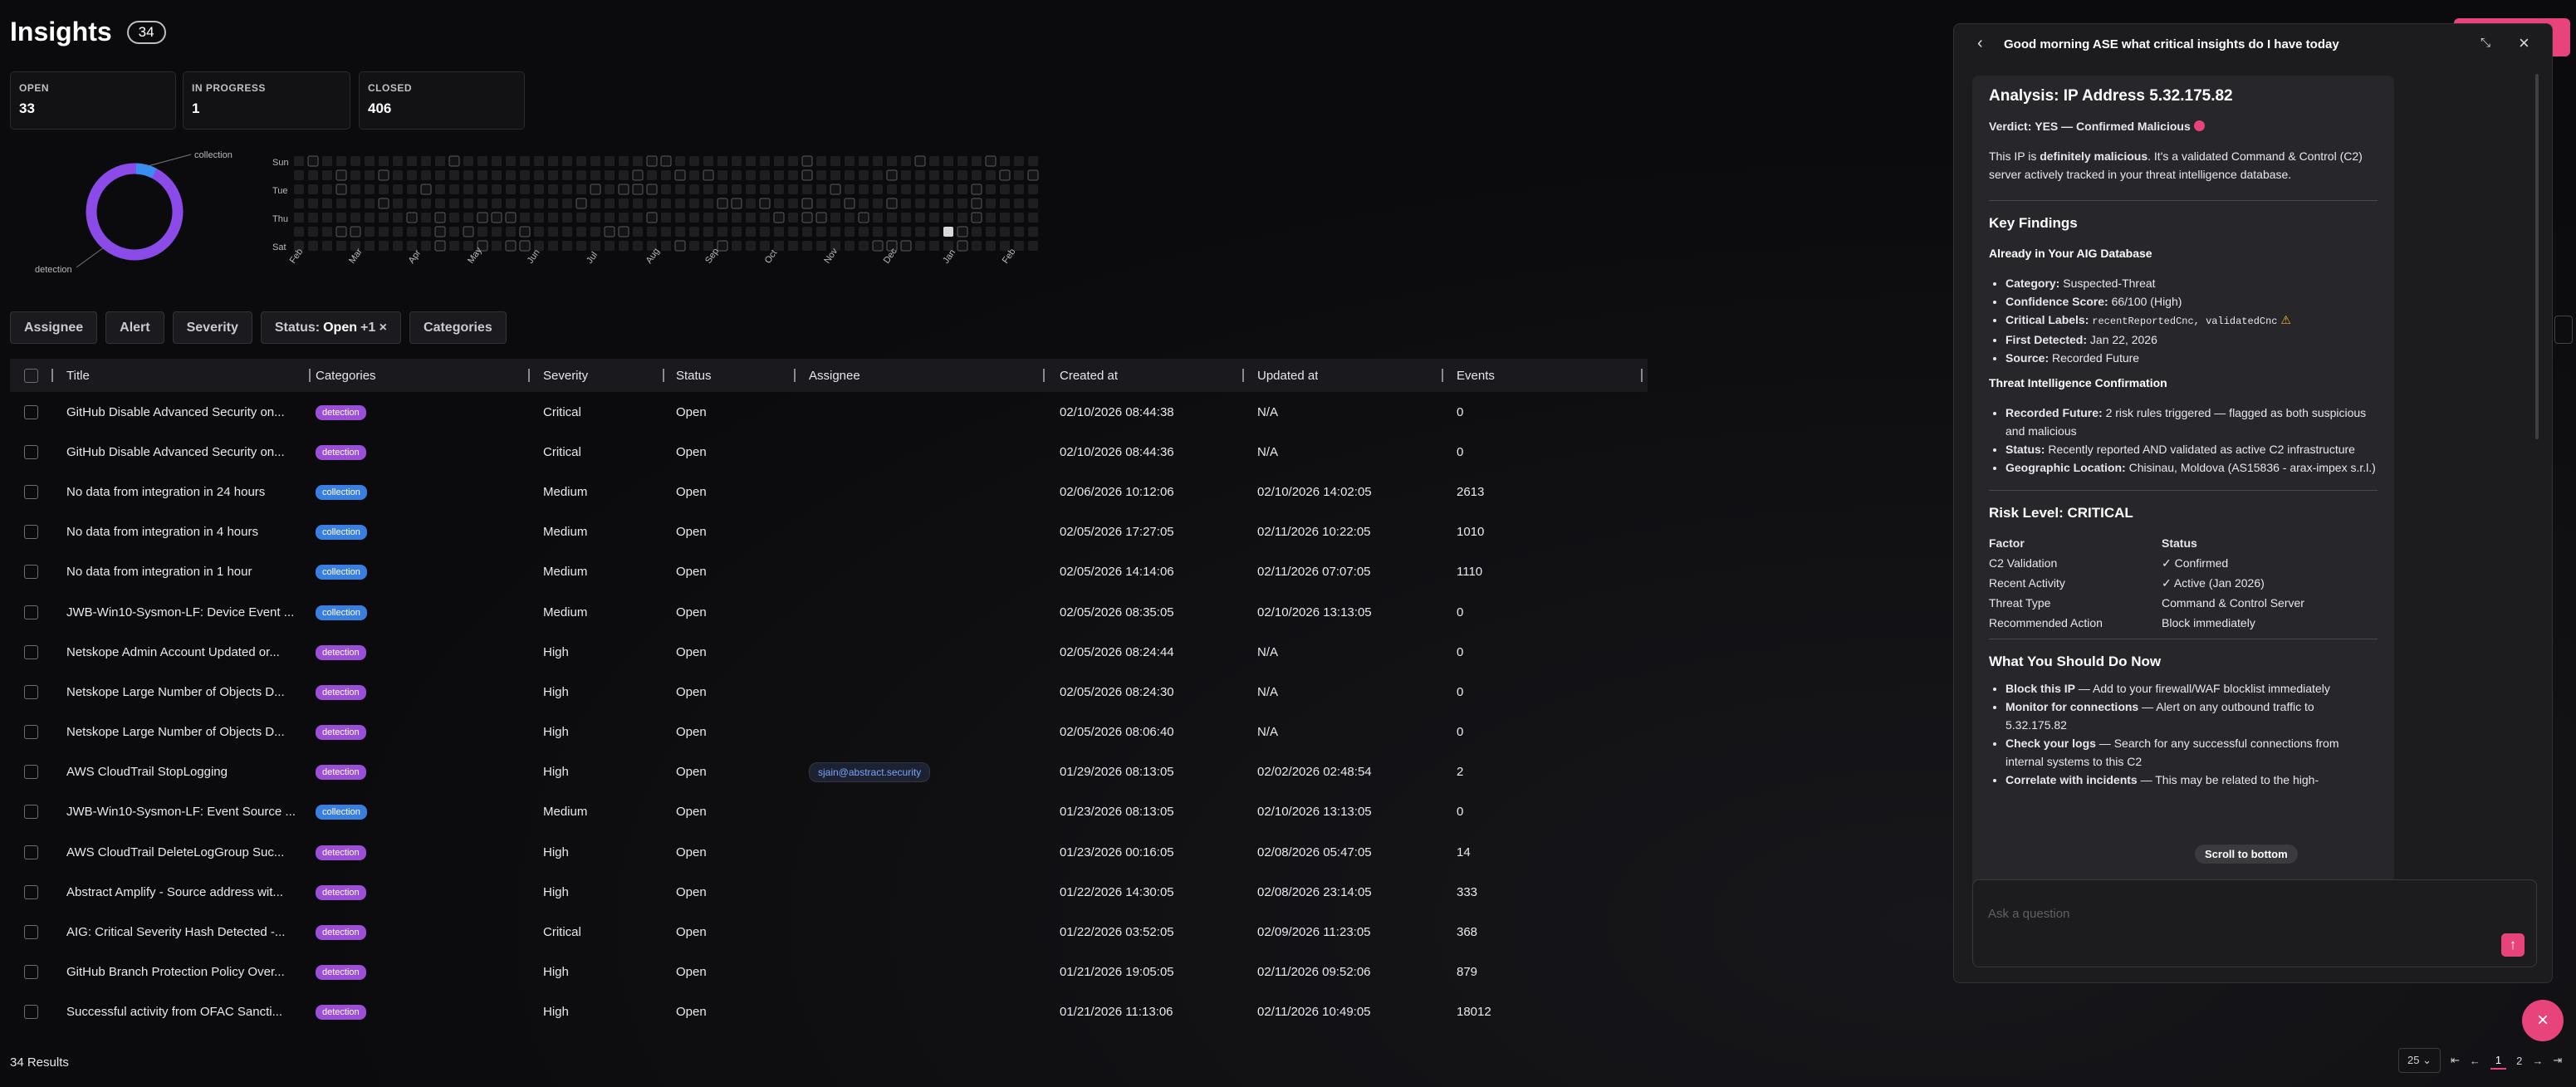 This screenshot has width=2576, height=1087. I want to click on back-icon: ‹, so click(1980, 43).